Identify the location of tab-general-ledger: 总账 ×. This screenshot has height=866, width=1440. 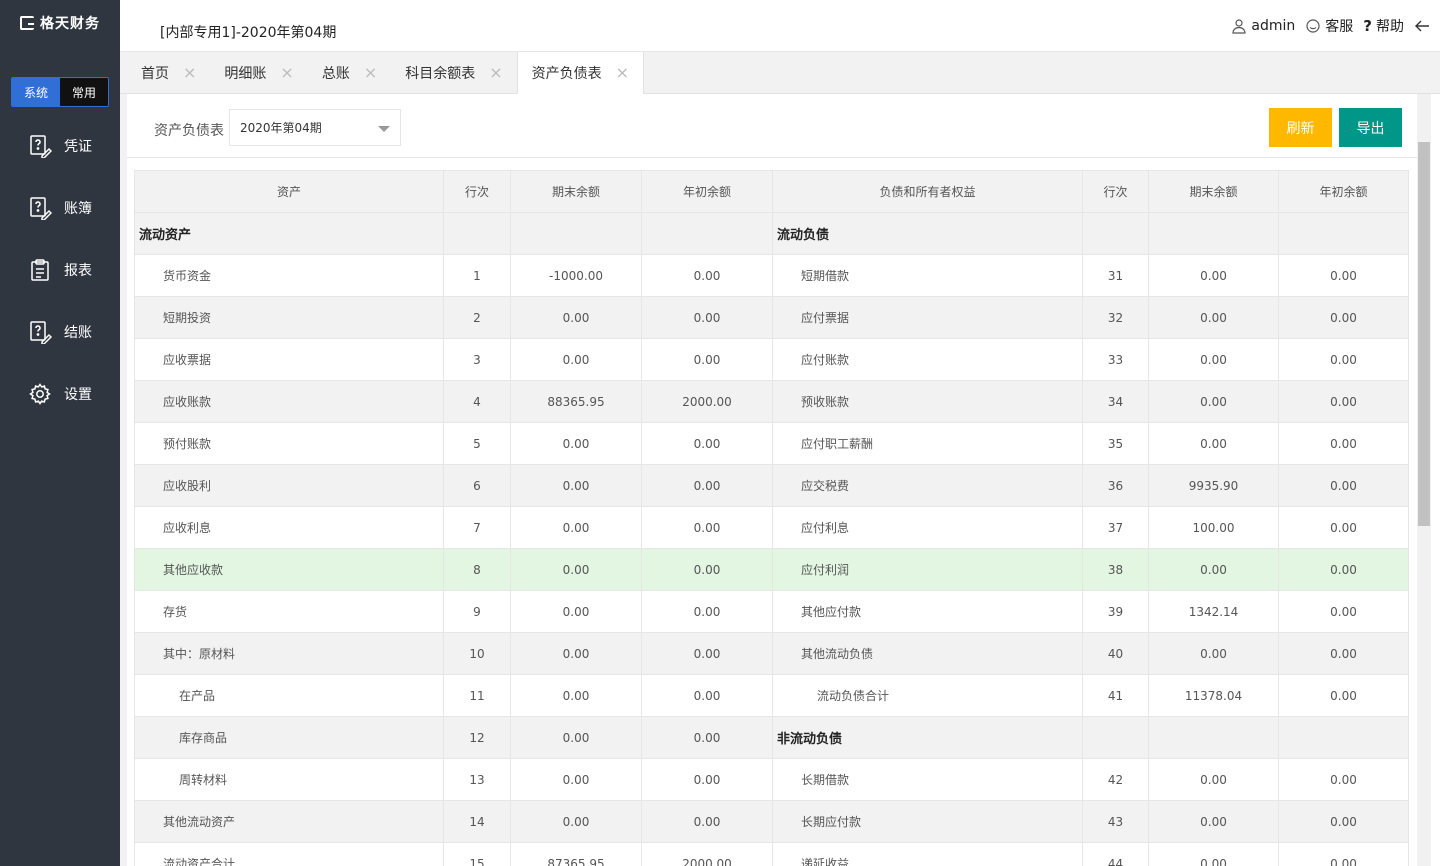
(349, 73).